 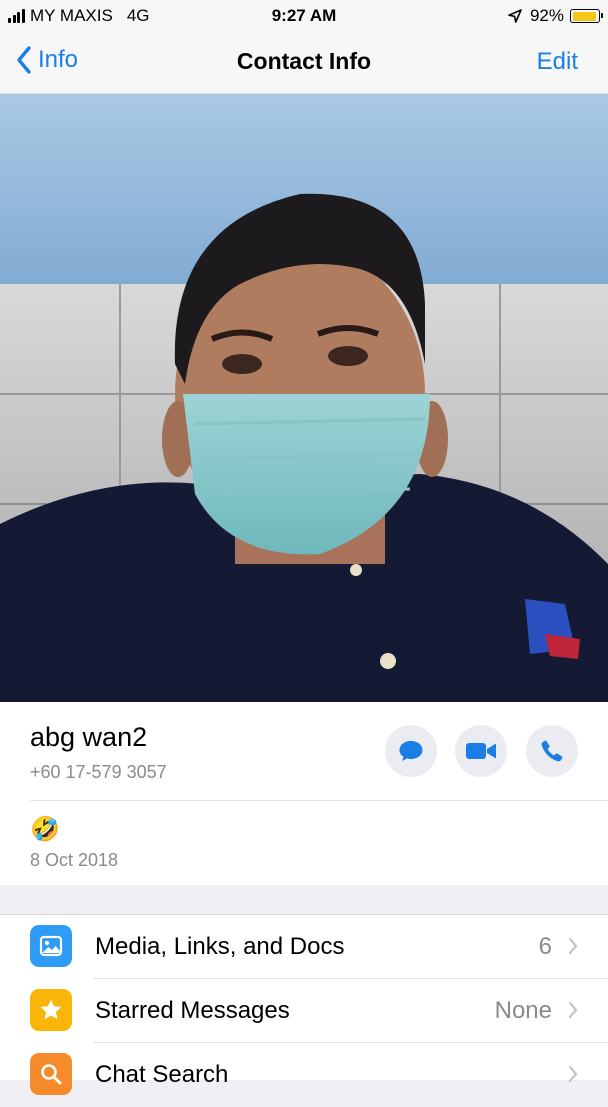 I want to click on battery-icon, so click(x=586, y=16).